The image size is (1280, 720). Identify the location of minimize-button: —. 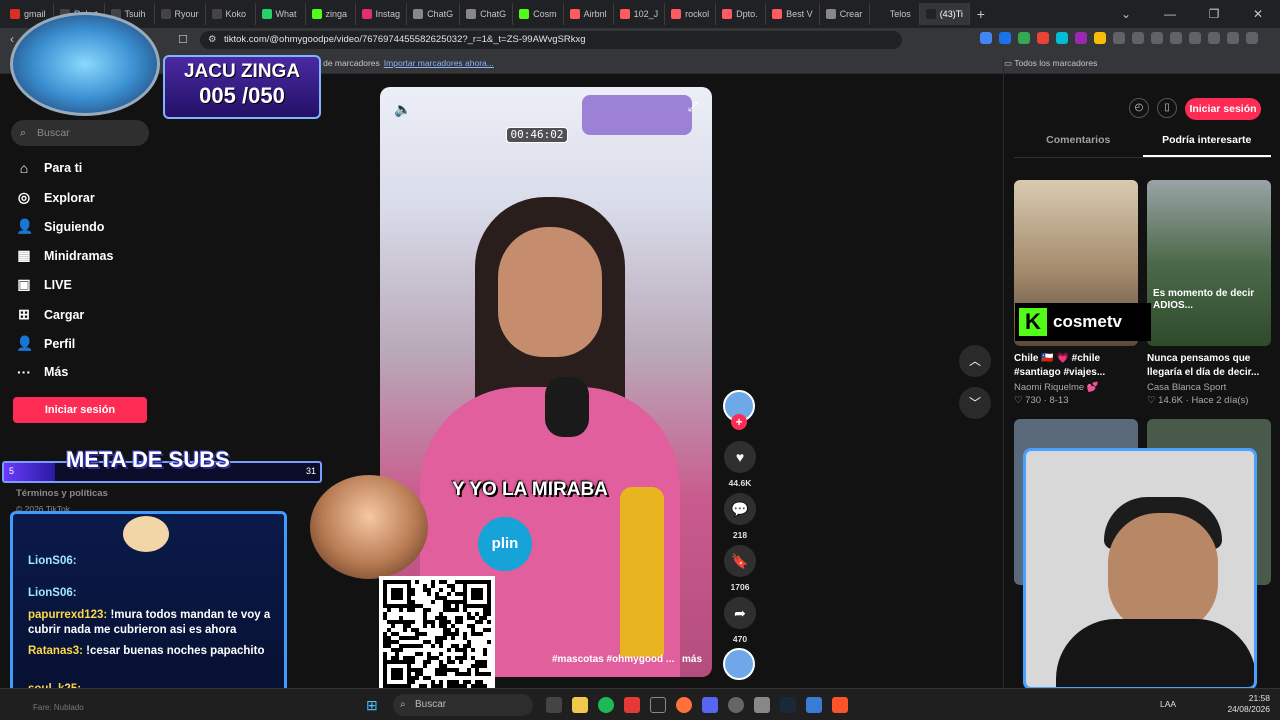
(1170, 14).